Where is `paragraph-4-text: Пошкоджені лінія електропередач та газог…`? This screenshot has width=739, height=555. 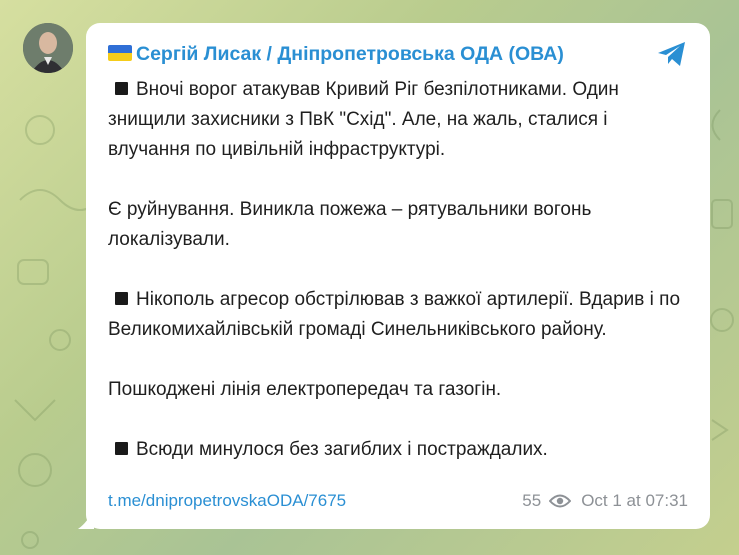
paragraph-4-text: Пошкоджені лінія електропередач та газог… is located at coordinates (305, 389).